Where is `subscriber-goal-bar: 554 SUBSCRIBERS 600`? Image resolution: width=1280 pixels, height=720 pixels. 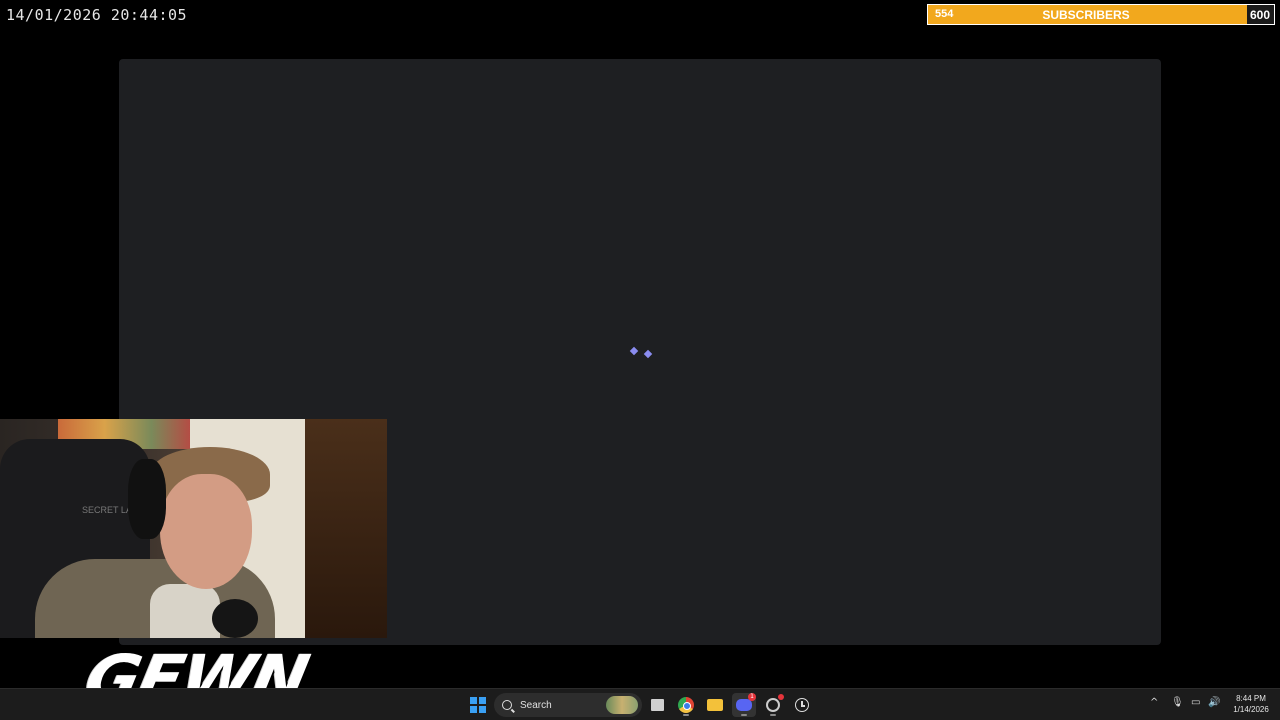 subscriber-goal-bar: 554 SUBSCRIBERS 600 is located at coordinates (1101, 14).